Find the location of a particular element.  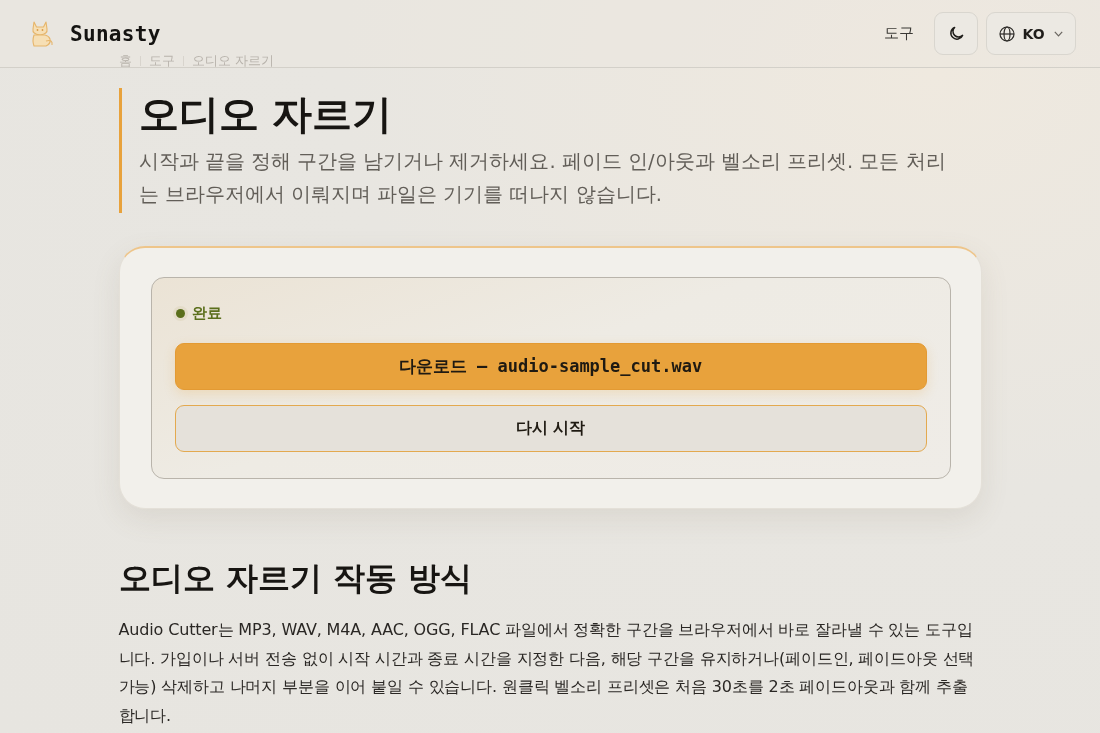

restart-button: 다시 시작 is located at coordinates (550, 428).